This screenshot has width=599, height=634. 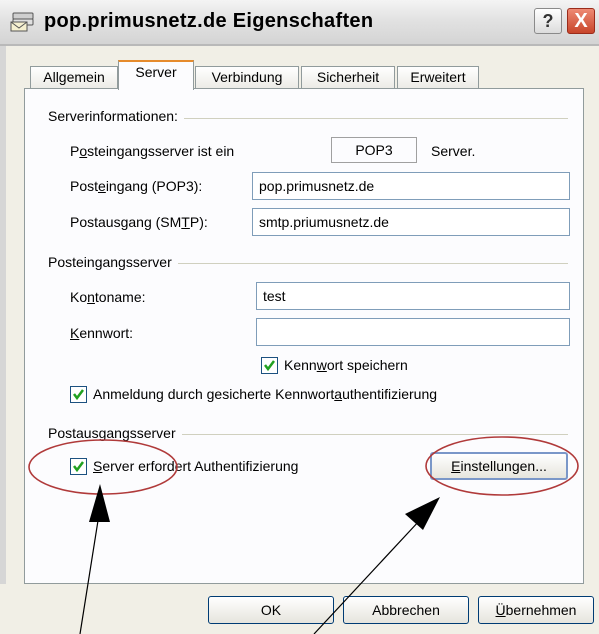 What do you see at coordinates (374, 150) in the screenshot?
I see `incoming-protocol-value: POP3` at bounding box center [374, 150].